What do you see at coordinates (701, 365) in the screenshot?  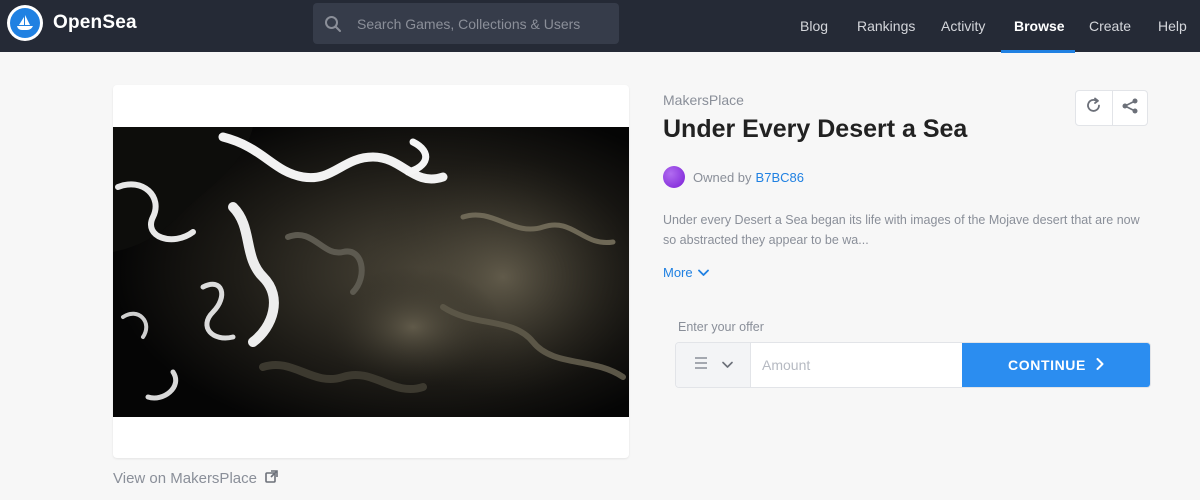 I see `menu-icon` at bounding box center [701, 365].